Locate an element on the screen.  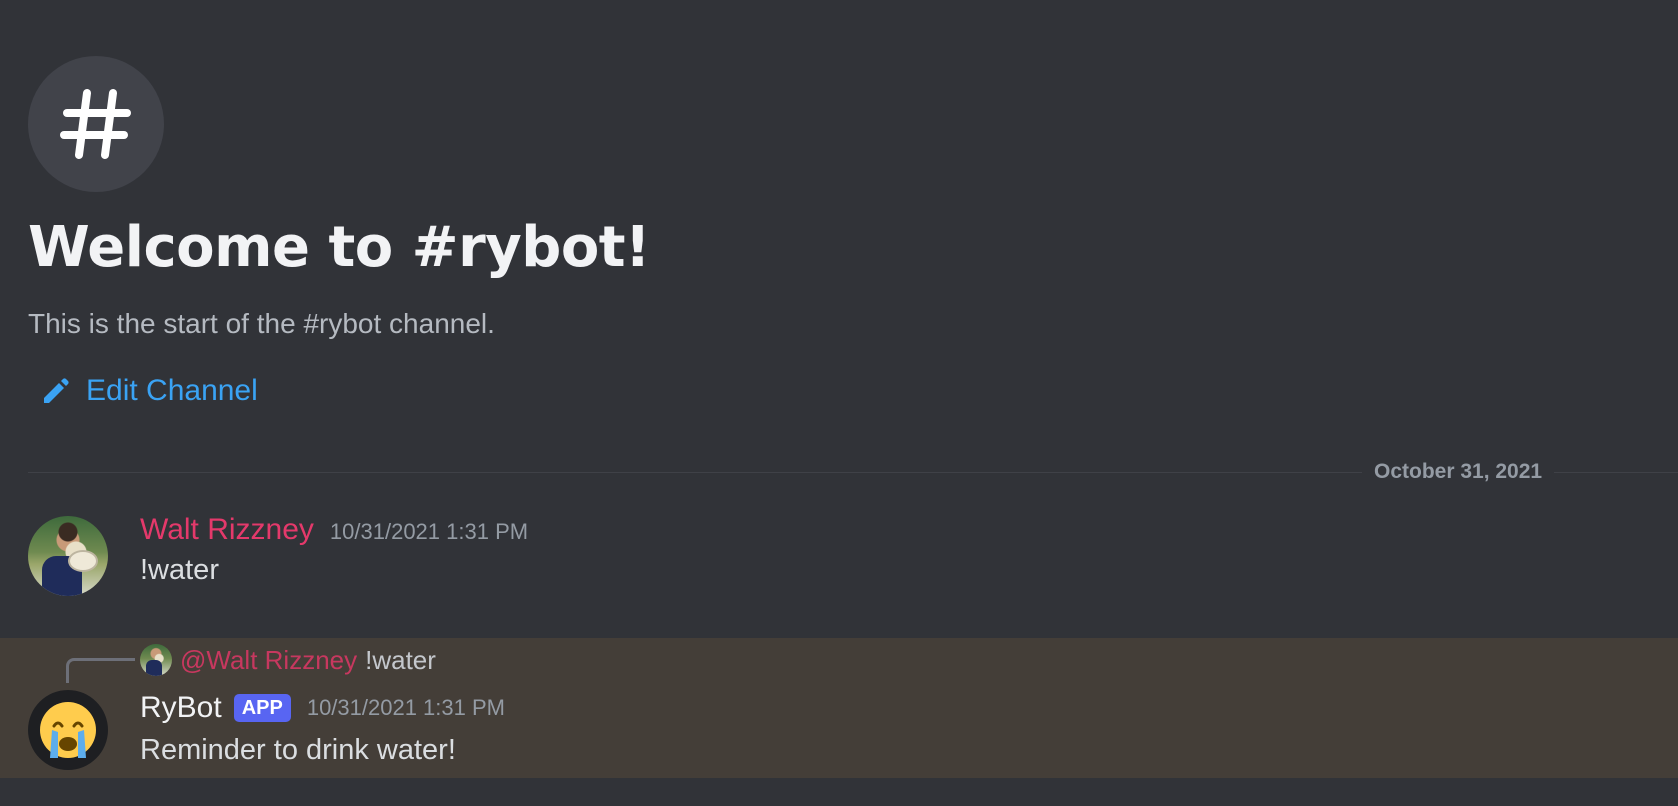
pencil-icon is located at coordinates (56, 391).